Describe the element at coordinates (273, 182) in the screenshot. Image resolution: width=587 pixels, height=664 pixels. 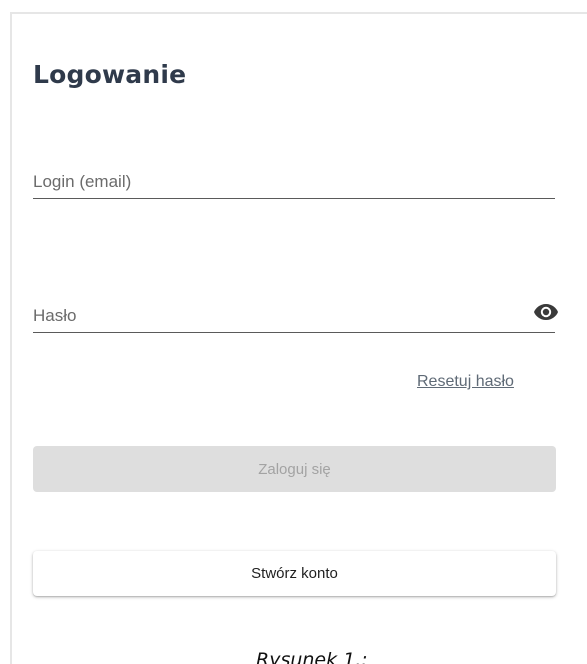
I see `email-input` at that location.